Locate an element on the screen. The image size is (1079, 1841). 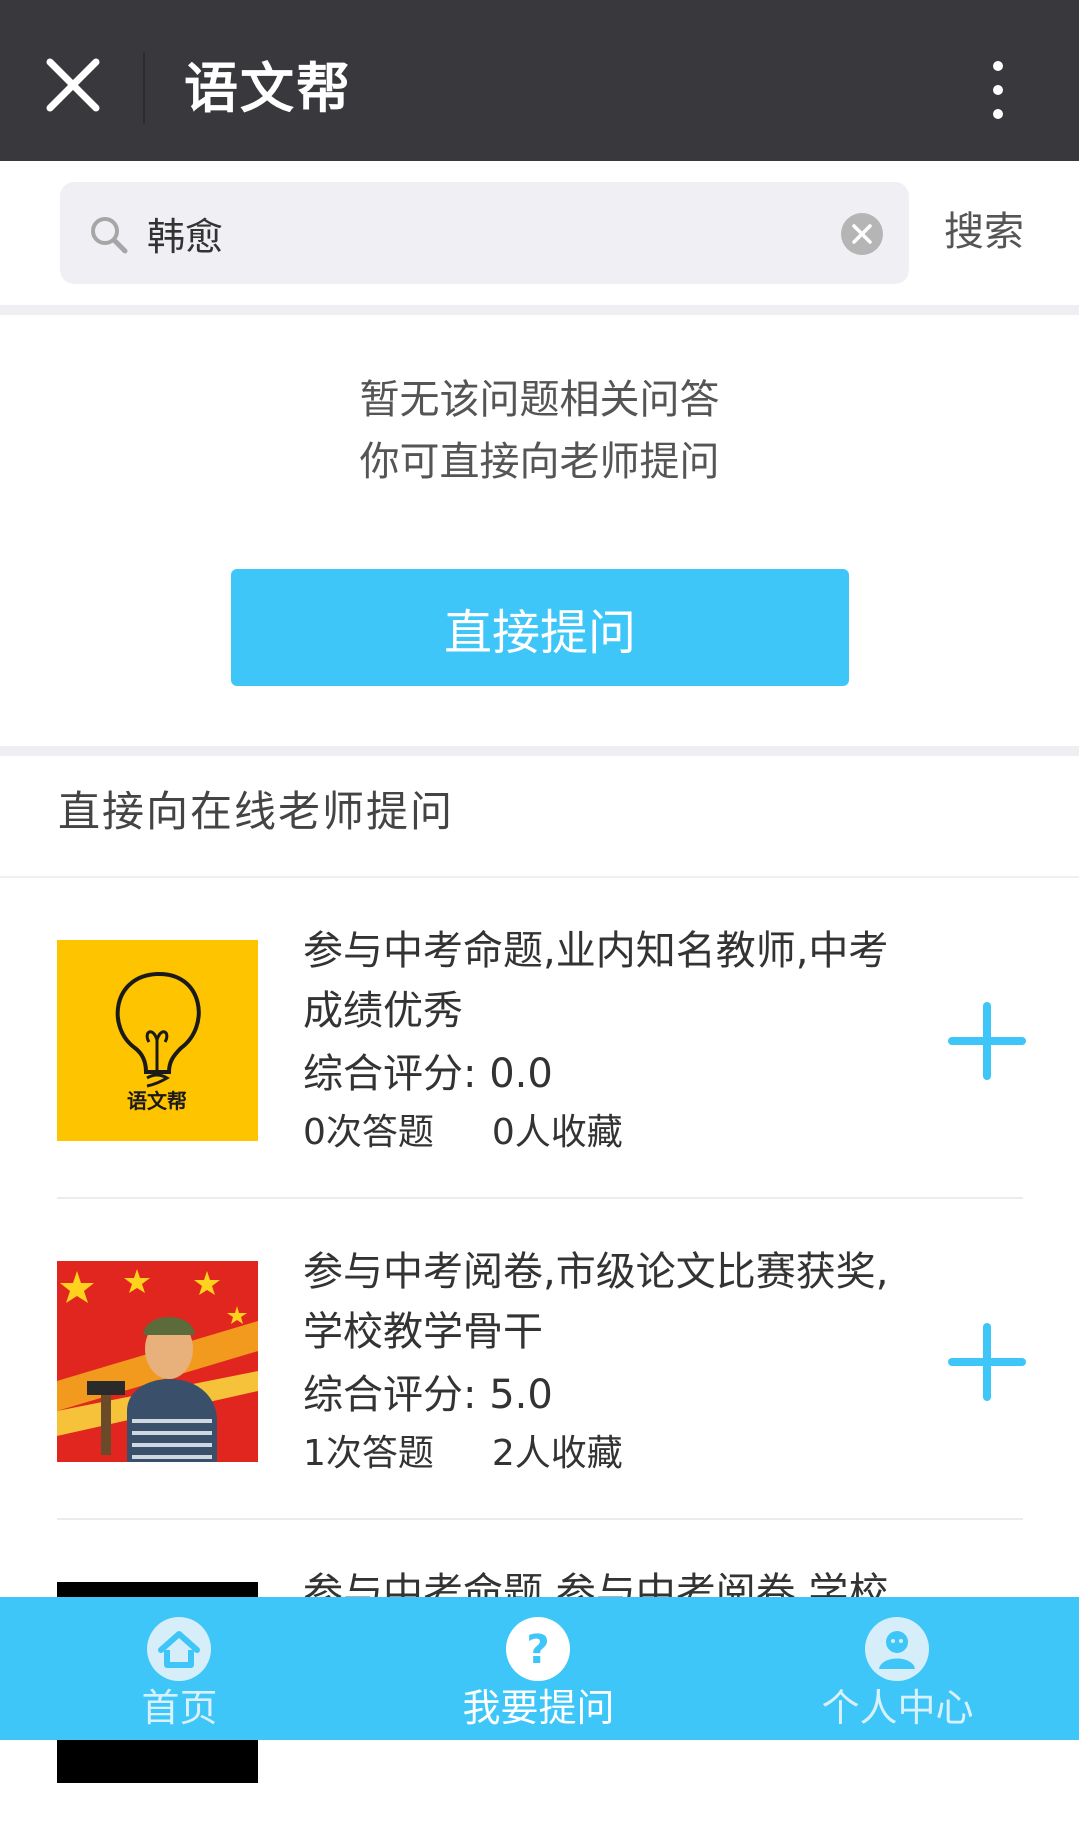
answer-count: 0次答题 is located at coordinates (368, 1132).